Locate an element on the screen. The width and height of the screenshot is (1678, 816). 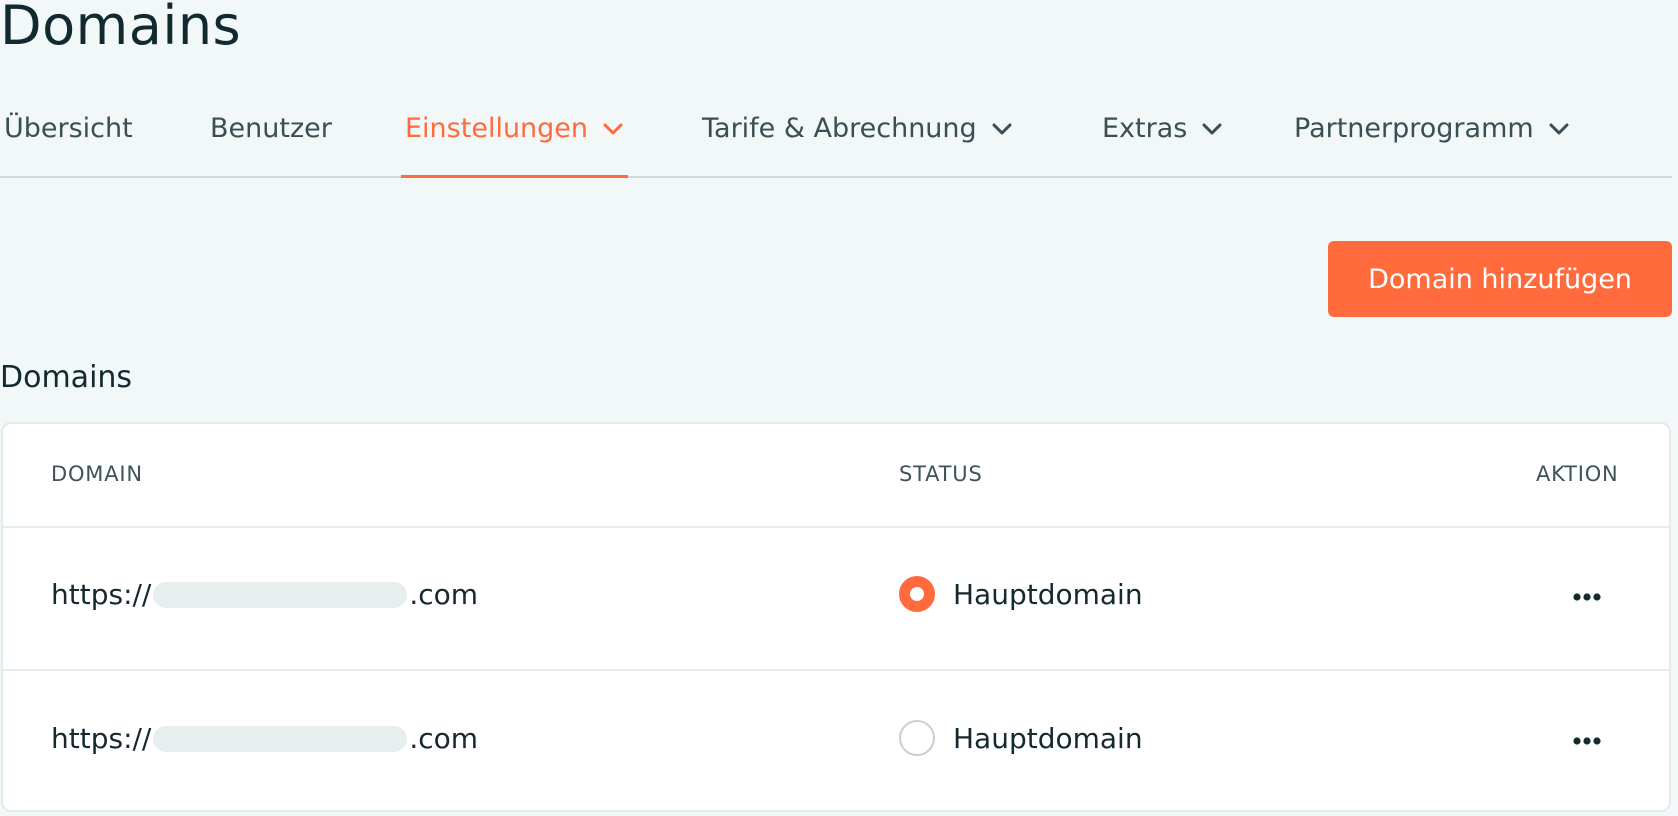
table-header: DOMAIN STATUS AKTION is located at coordinates (836, 476).